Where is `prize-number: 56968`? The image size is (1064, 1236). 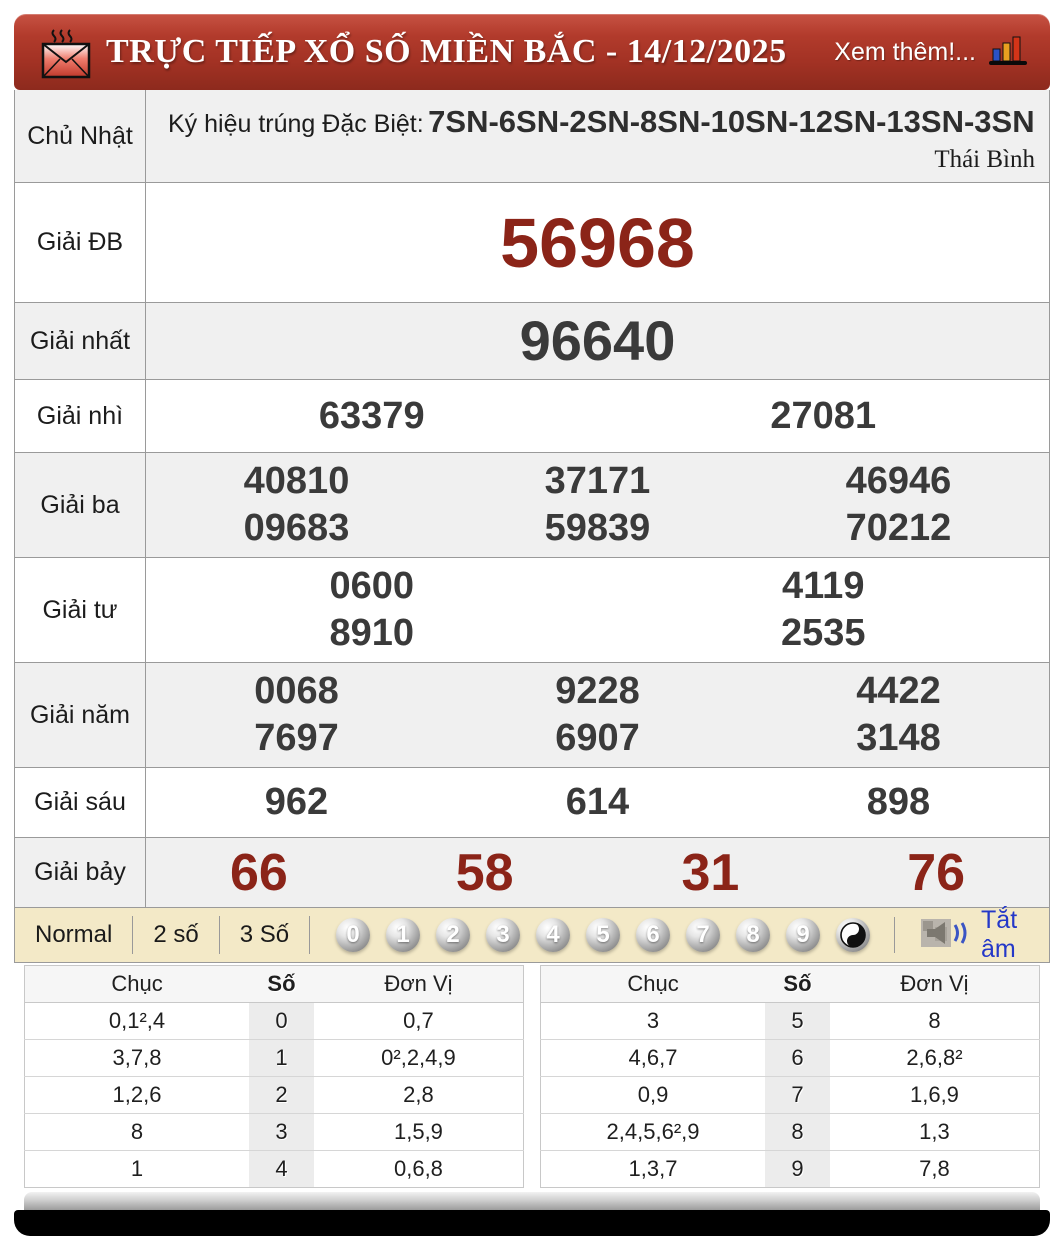 prize-number: 56968 is located at coordinates (597, 242).